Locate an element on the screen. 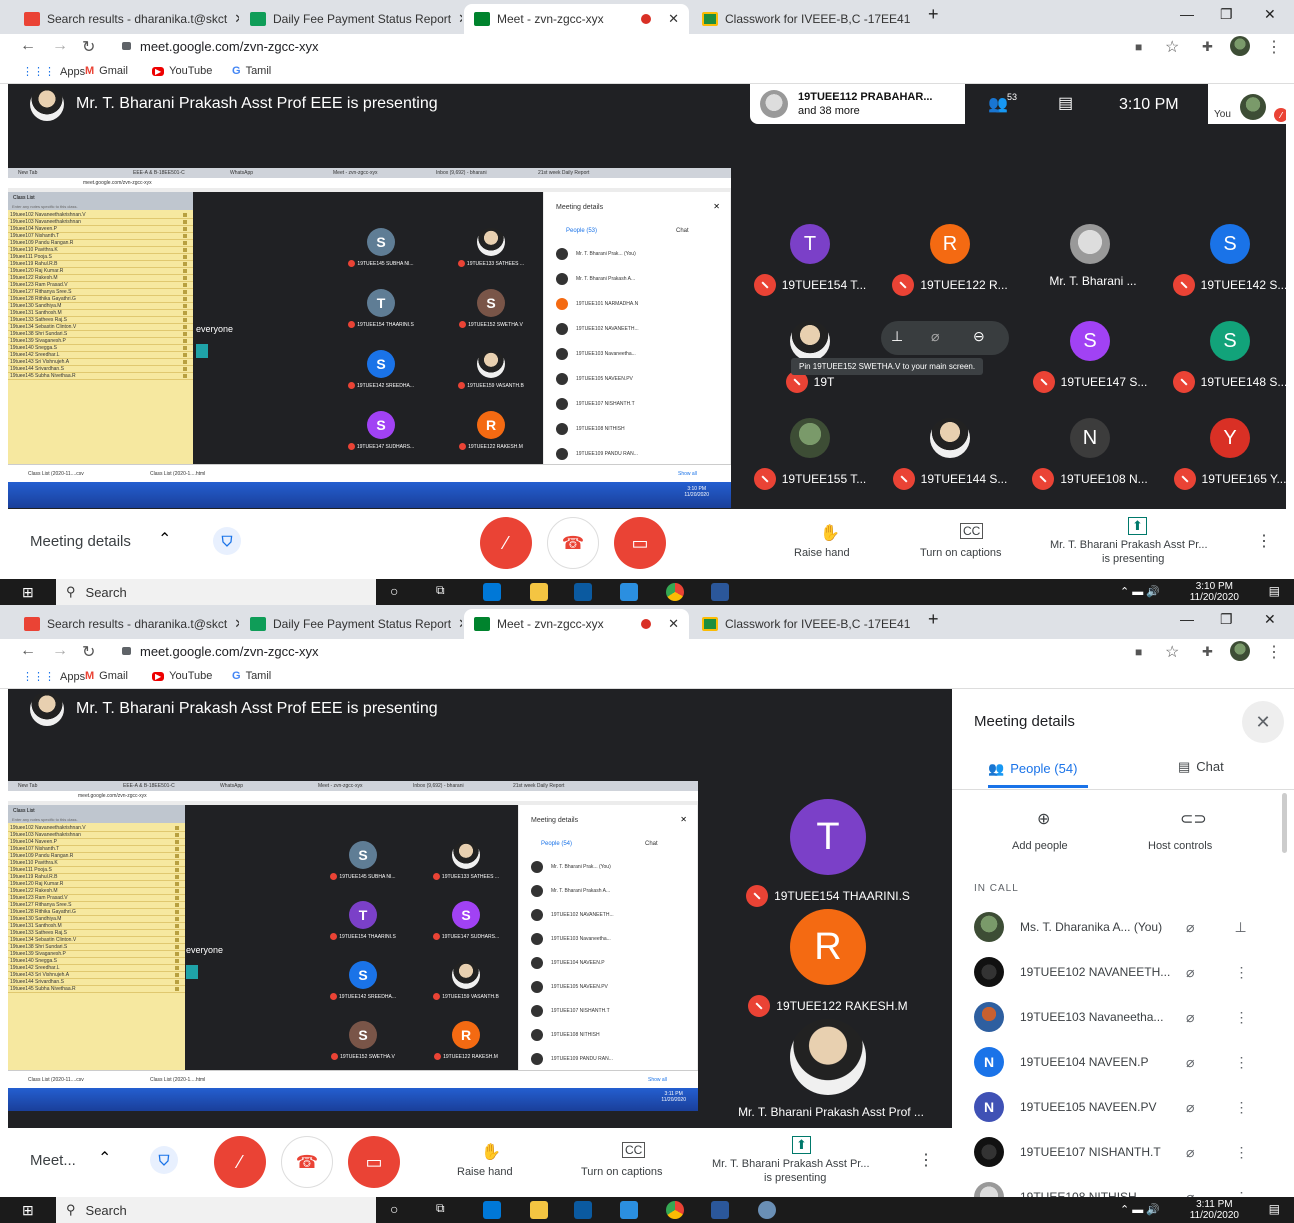  participant-row: N 19TUEE104 NAVEEN.P ⌀ ⋮ is located at coordinates (1124, 1062).